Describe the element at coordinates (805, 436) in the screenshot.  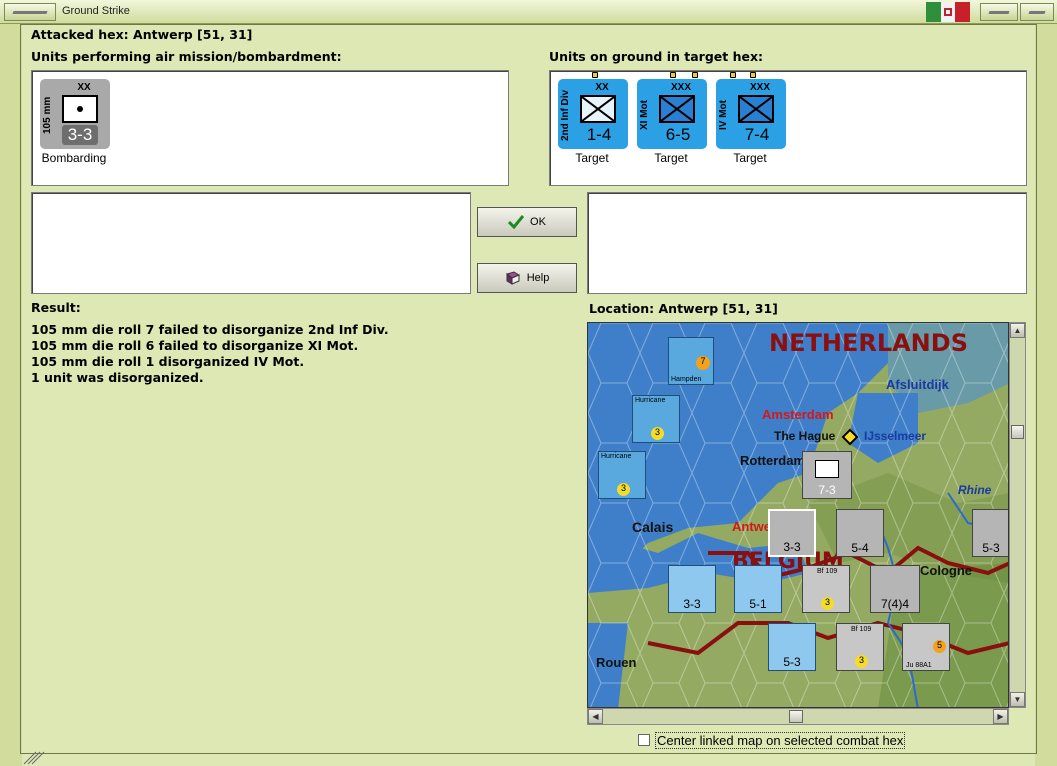
I see `map-place-label: The Hague` at that location.